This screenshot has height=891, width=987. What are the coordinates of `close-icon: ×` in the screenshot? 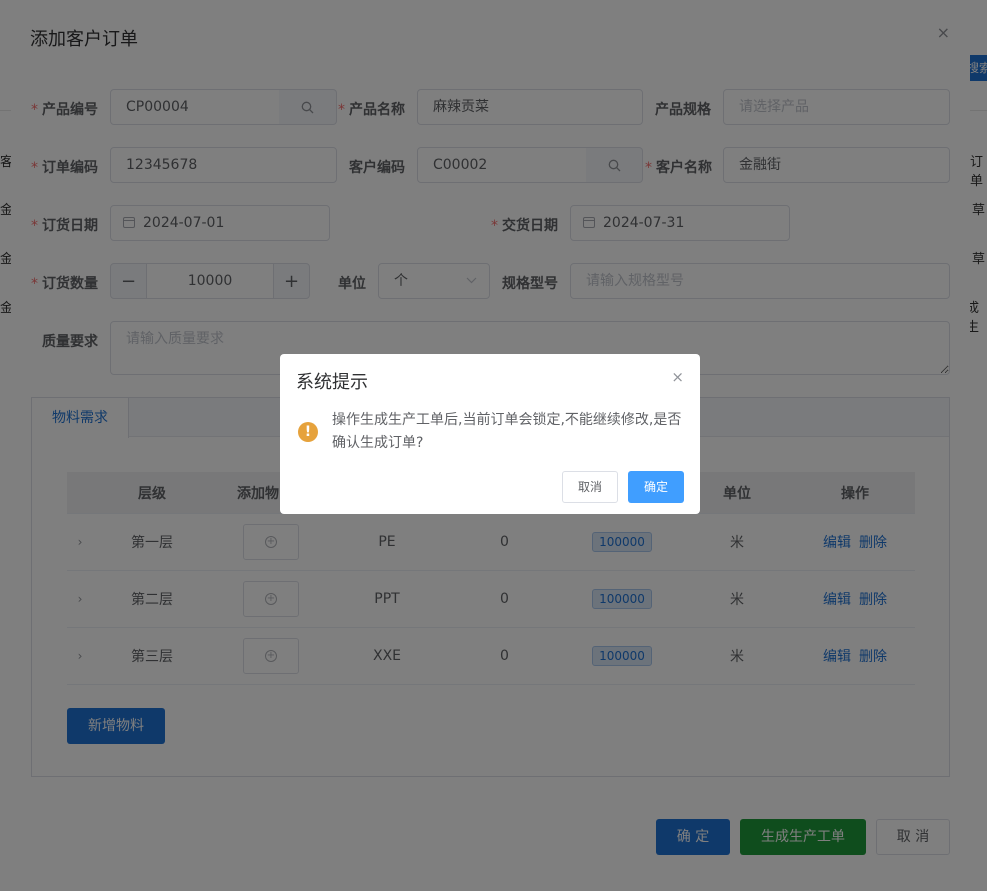 It's located at (677, 377).